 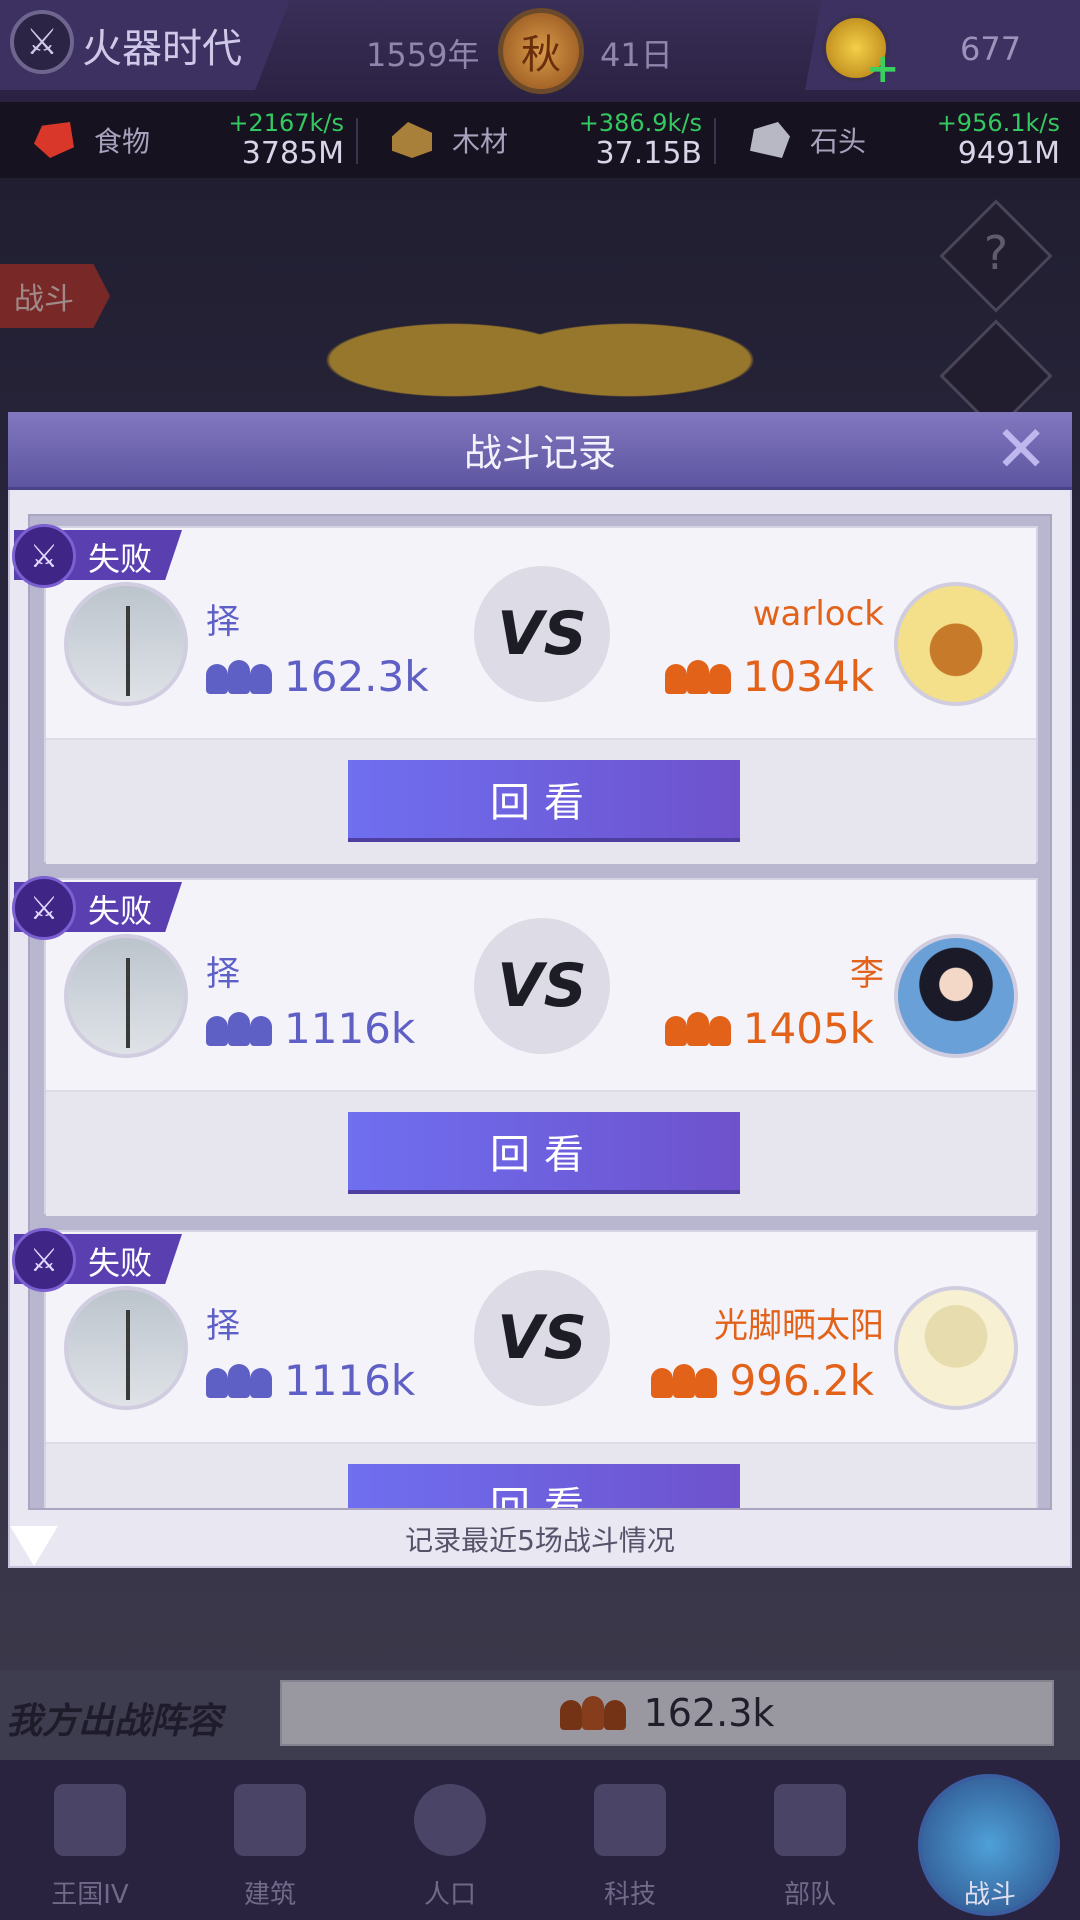 What do you see at coordinates (636, 55) in the screenshot?
I see `day-label: 41日` at bounding box center [636, 55].